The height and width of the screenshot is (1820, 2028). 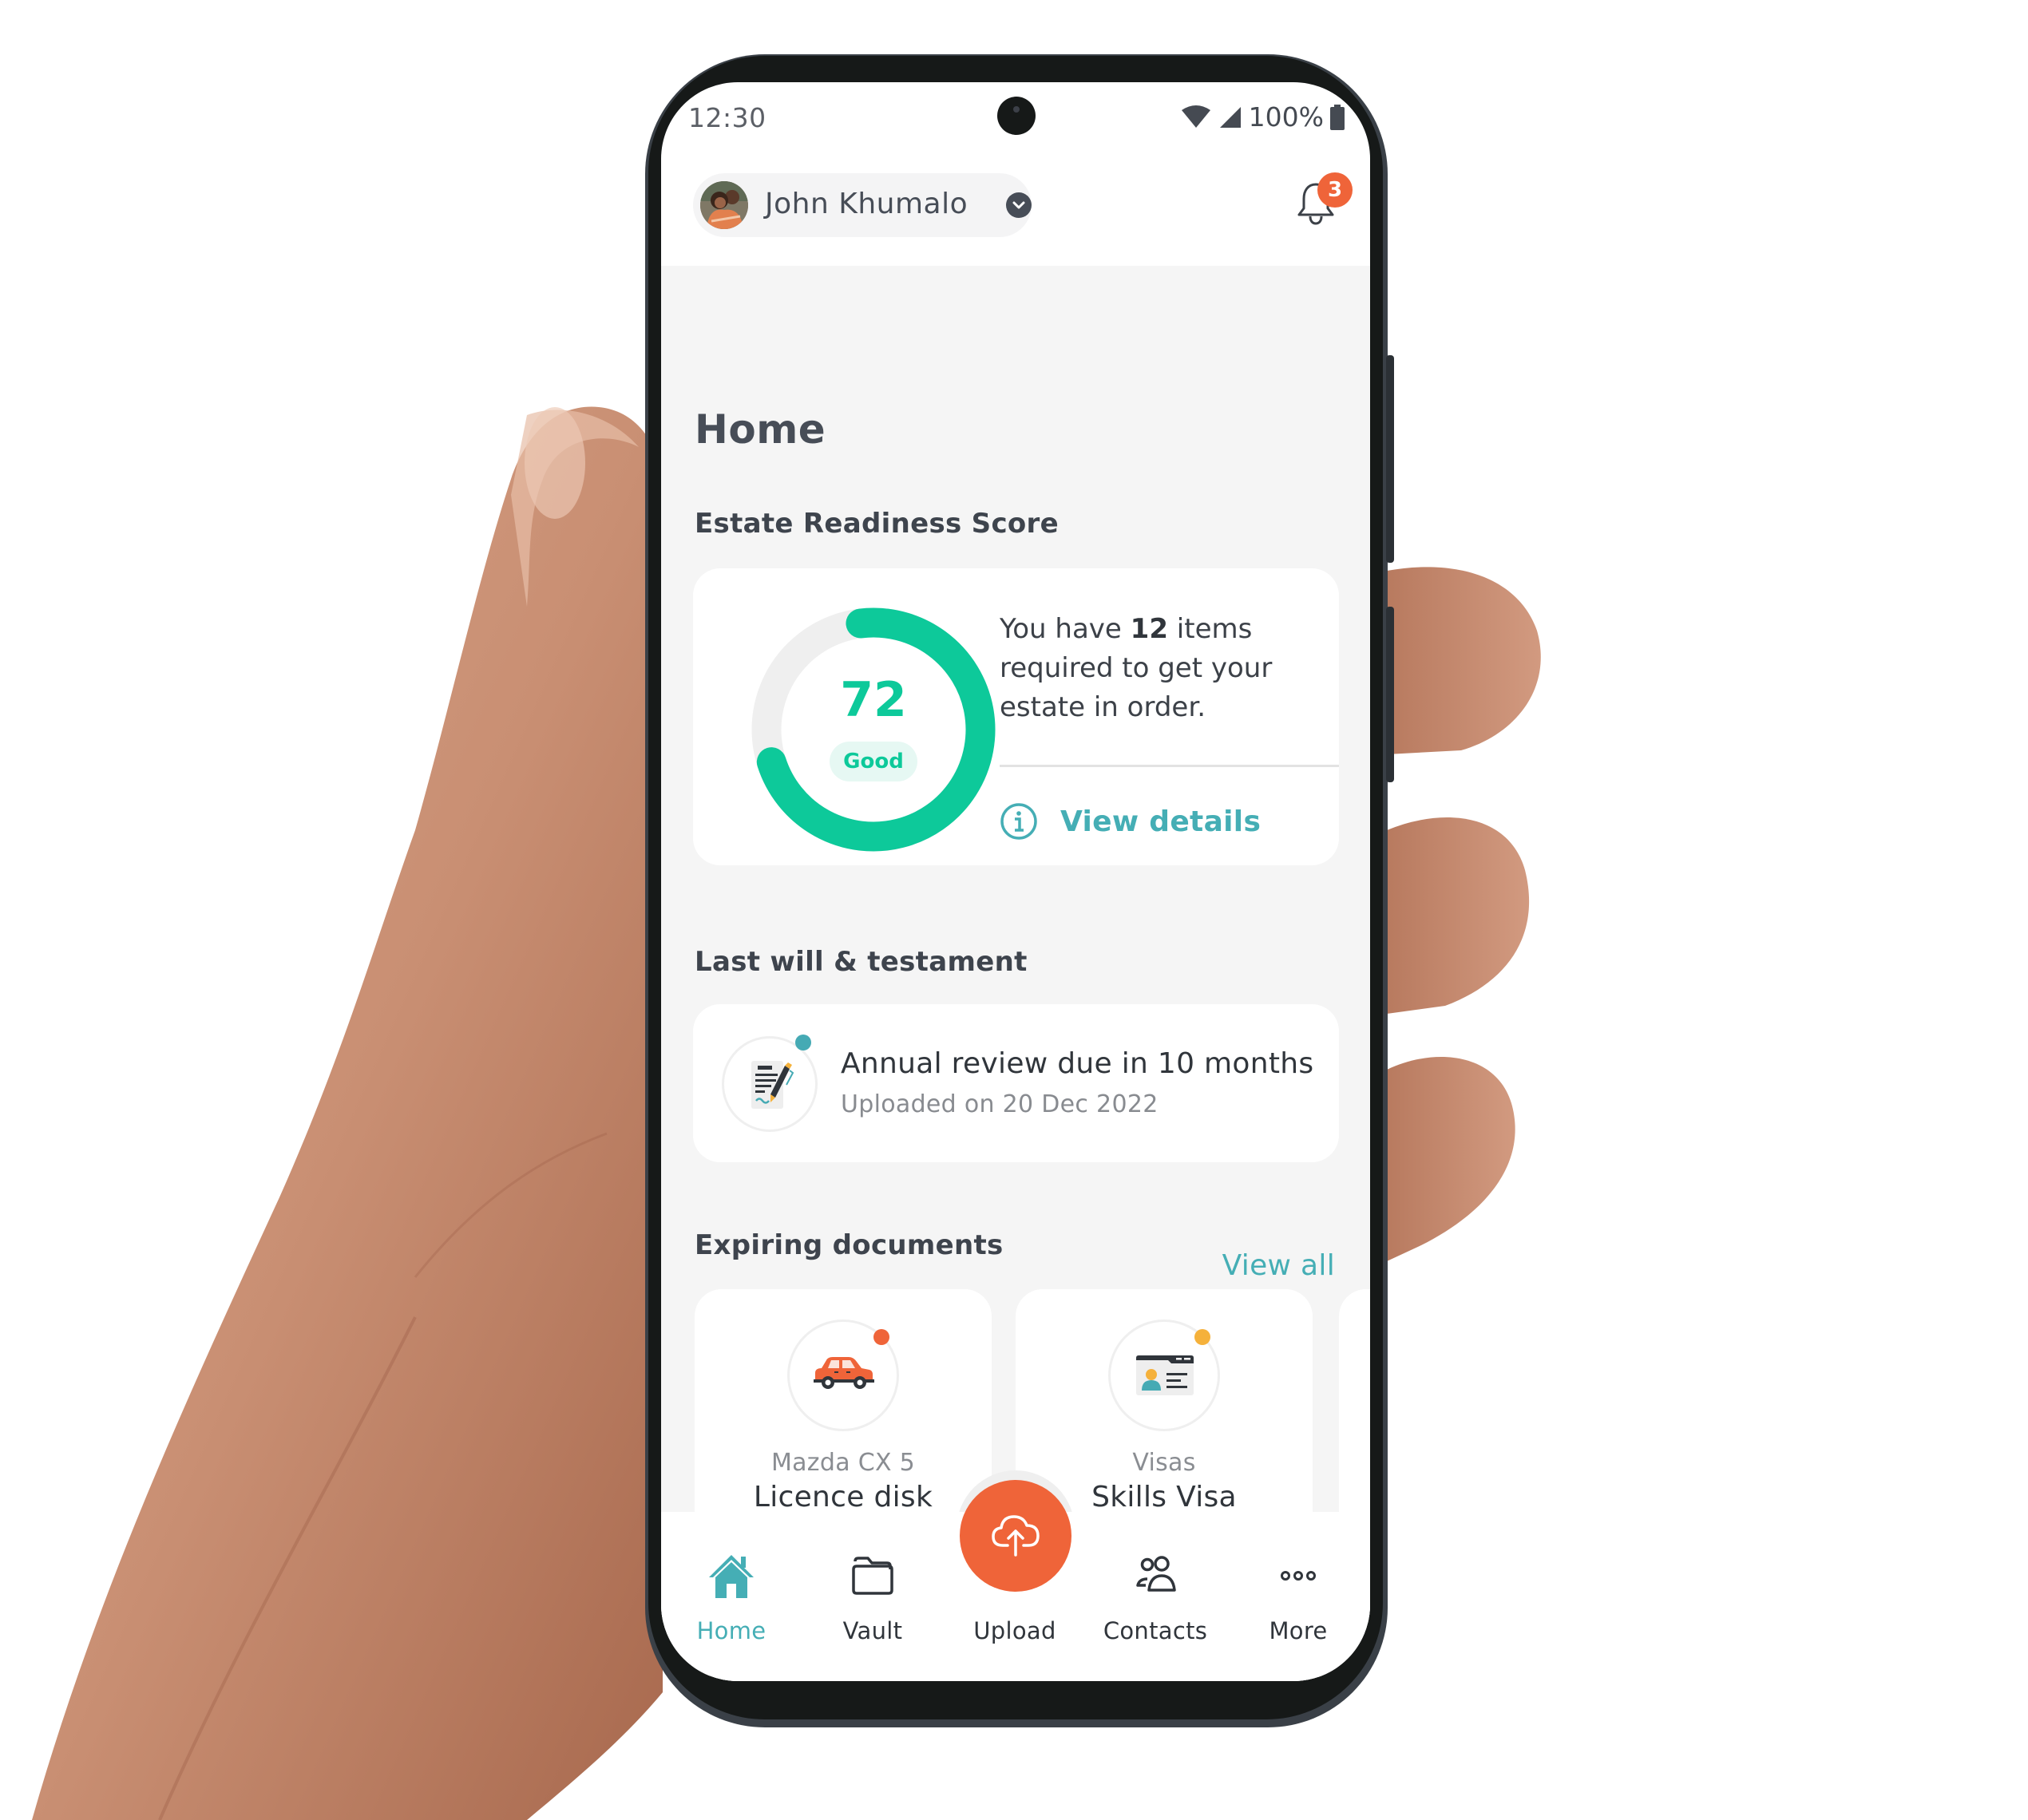 I want to click on score-rating-badge: Good, so click(x=873, y=762).